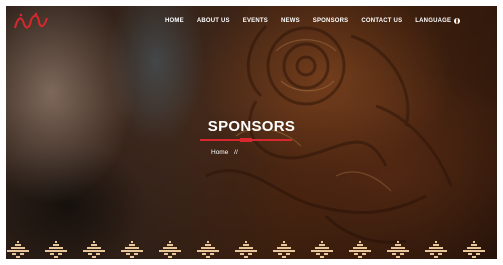 Image resolution: width=503 pixels, height=265 pixels. What do you see at coordinates (246, 249) in the screenshot?
I see `decorative-pattern-border` at bounding box center [246, 249].